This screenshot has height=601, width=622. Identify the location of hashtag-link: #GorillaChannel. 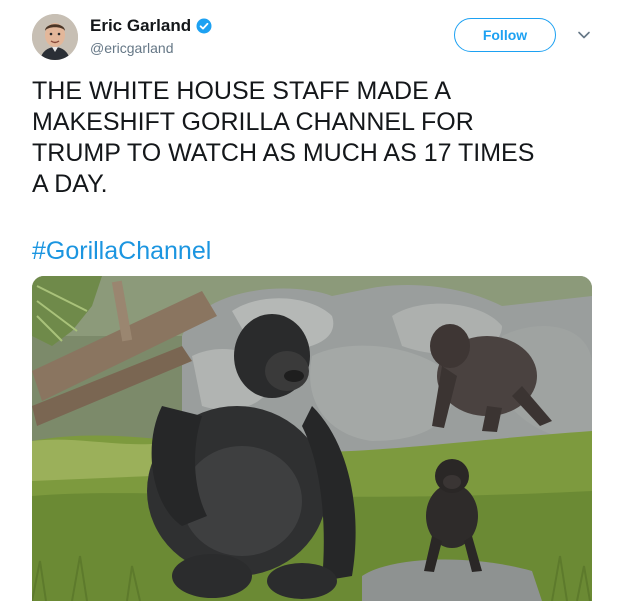
(121, 251).